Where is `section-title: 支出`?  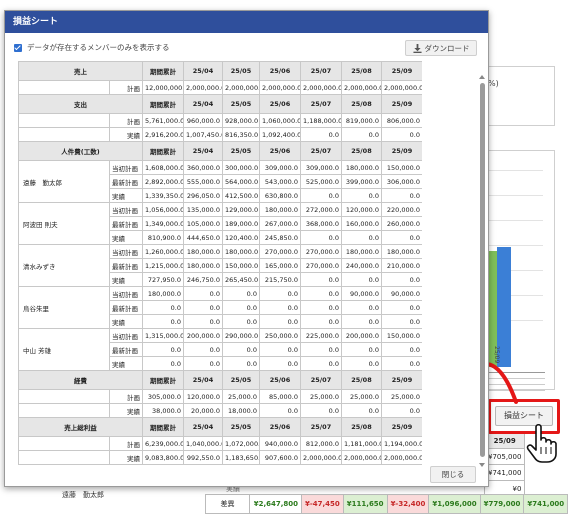
section-title: 支出 is located at coordinates (80, 104).